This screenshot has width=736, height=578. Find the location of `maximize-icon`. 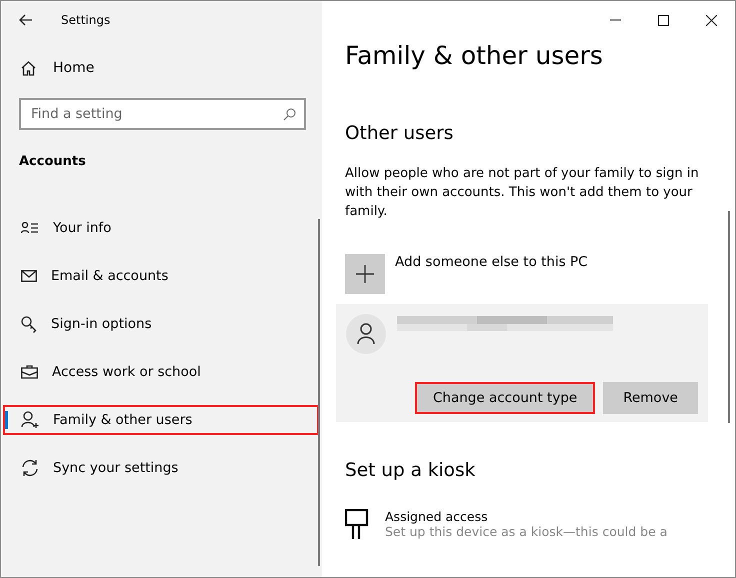

maximize-icon is located at coordinates (663, 20).